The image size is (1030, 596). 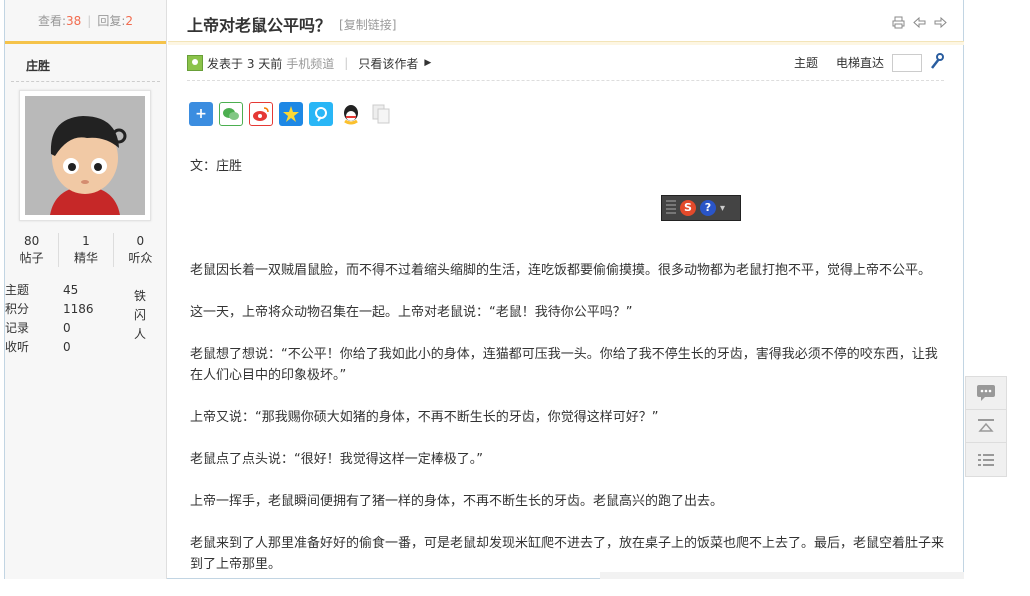 I want to click on info-key: 积分, so click(x=17, y=309).